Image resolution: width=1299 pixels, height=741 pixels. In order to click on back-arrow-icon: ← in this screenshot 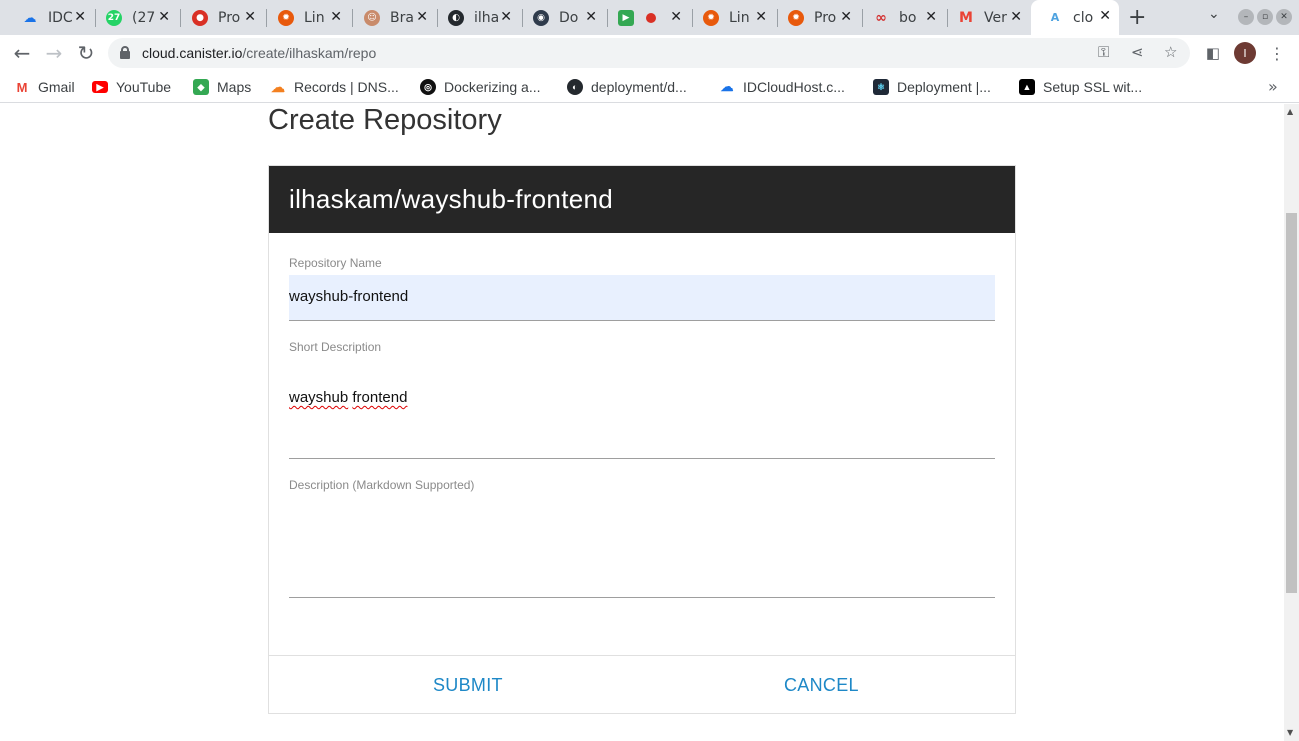, I will do `click(22, 53)`.